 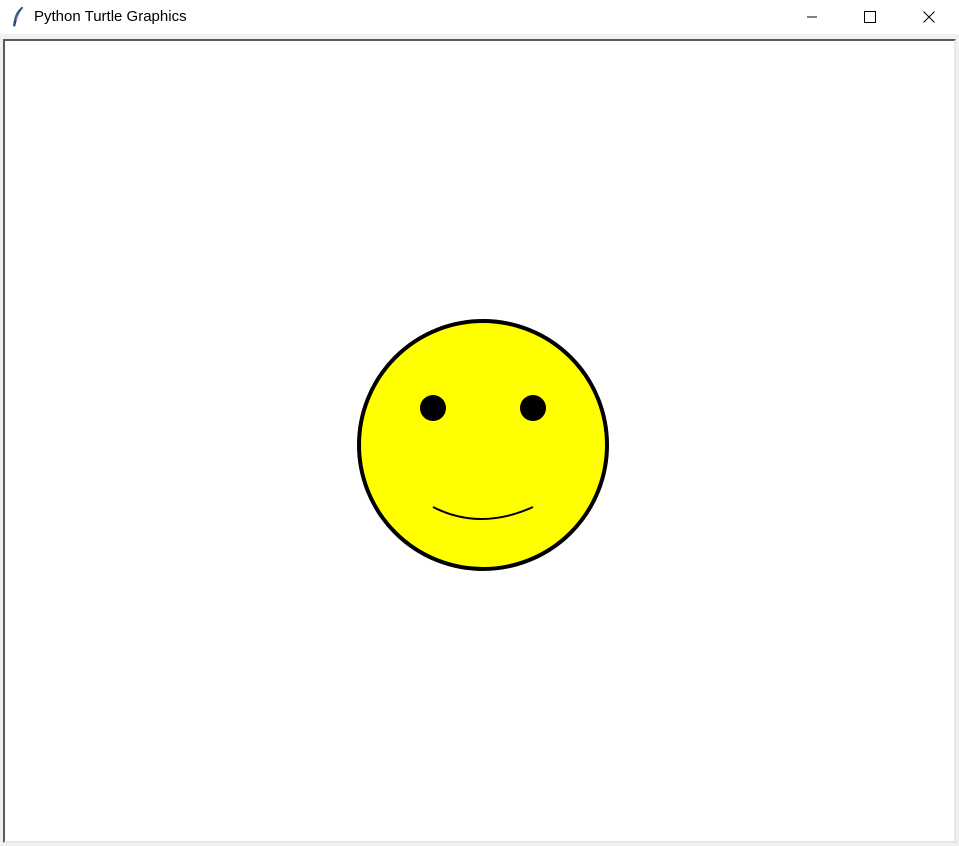 What do you see at coordinates (479, 17) in the screenshot?
I see `title-bar: Python Turtle Graphics` at bounding box center [479, 17].